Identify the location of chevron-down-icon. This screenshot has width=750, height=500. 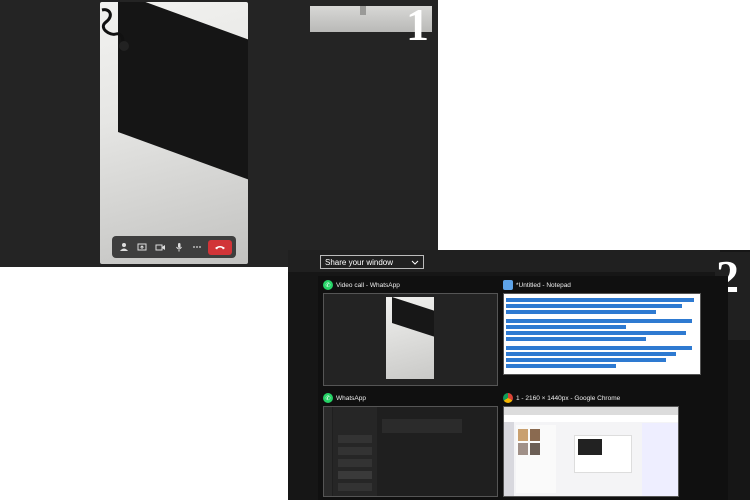
(415, 262).